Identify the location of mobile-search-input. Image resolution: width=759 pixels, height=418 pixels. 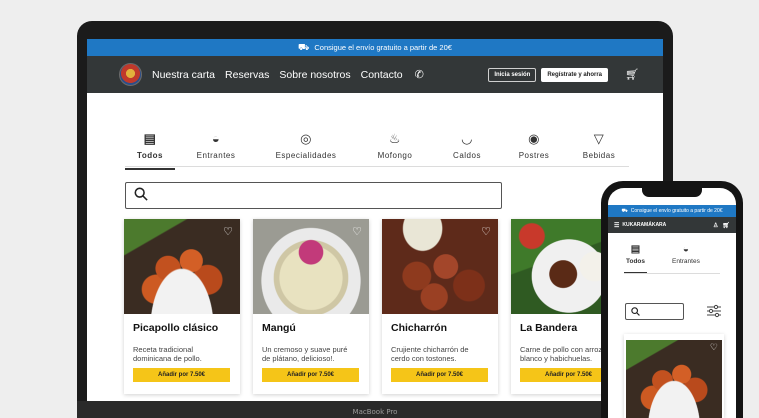
(654, 311).